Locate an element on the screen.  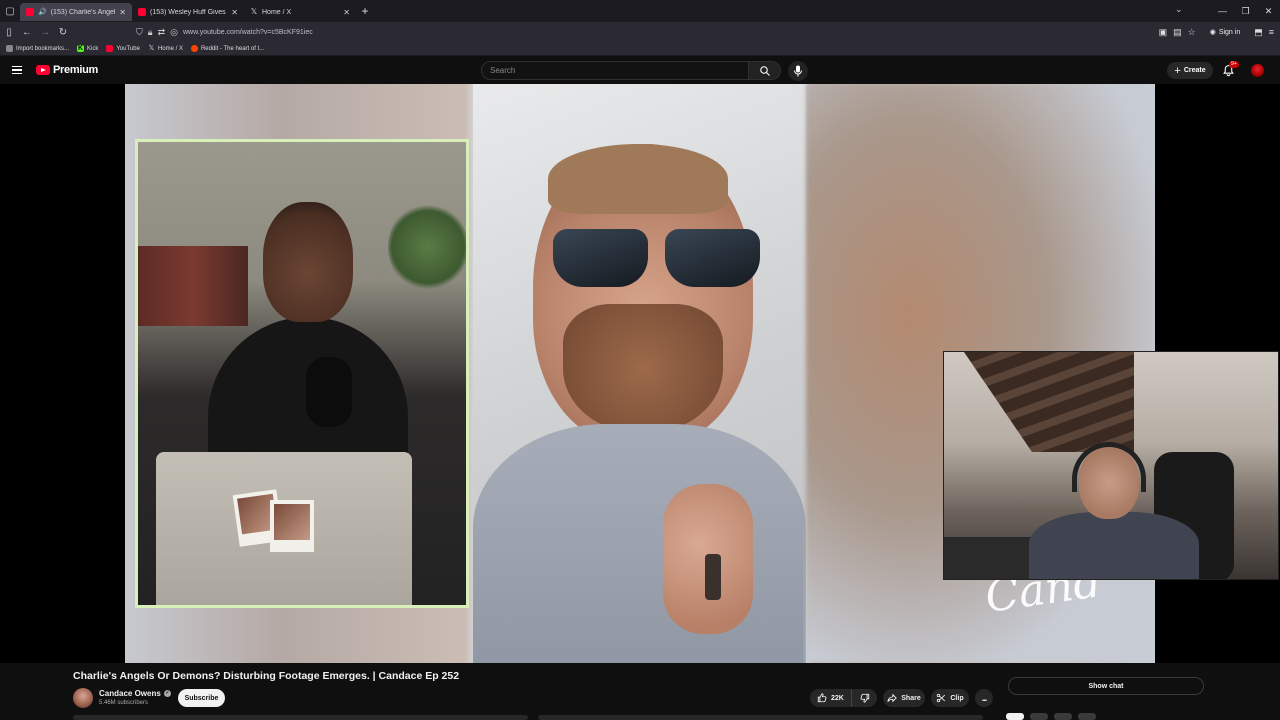
kick-icon: K is located at coordinates (81, 48).